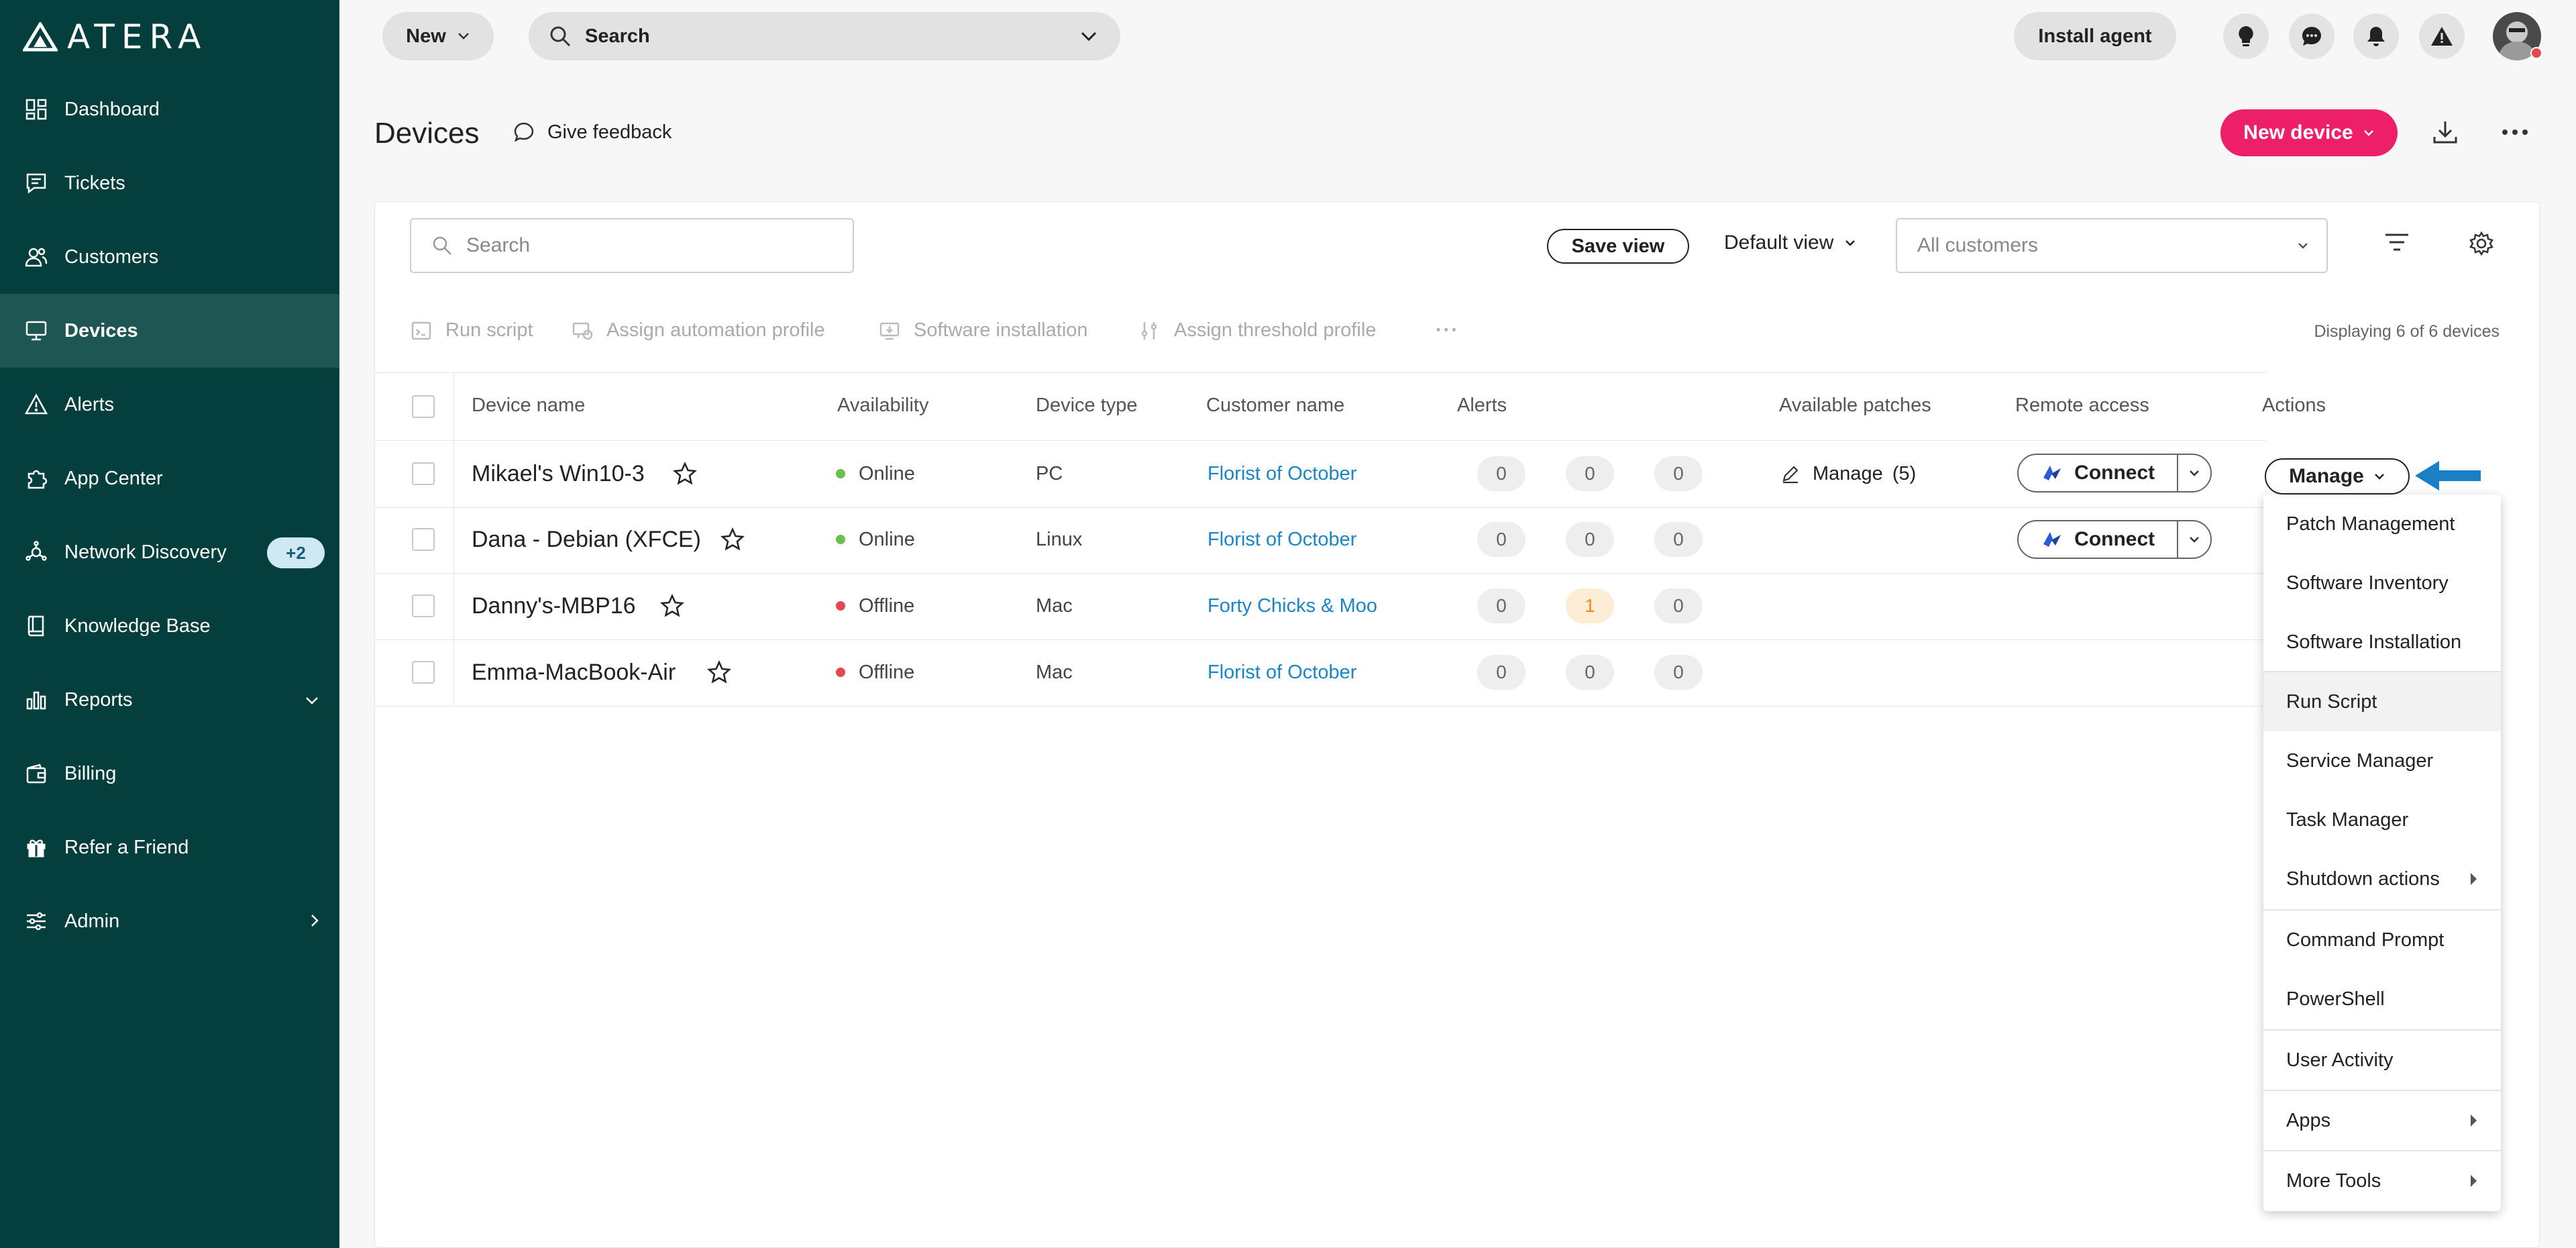 This screenshot has height=1248, width=2576. Describe the element at coordinates (169, 183) in the screenshot. I see `sidebar-item-tickets: Tickets` at that location.